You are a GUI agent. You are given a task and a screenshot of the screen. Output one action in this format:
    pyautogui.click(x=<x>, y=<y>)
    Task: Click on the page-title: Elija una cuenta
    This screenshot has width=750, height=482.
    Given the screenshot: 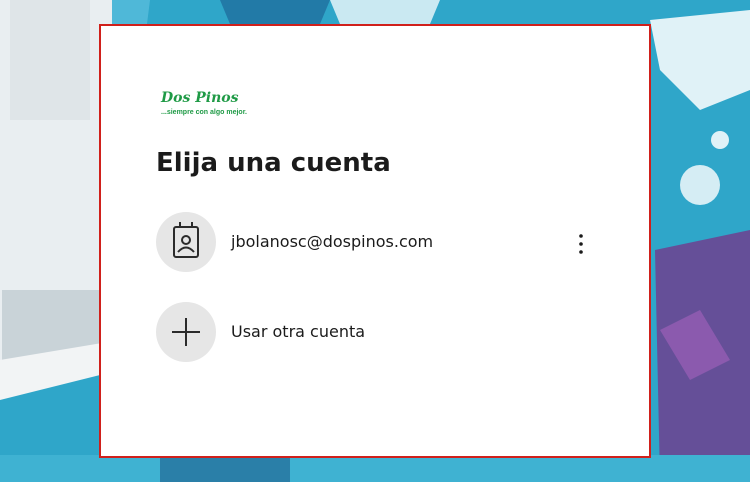 What is the action you would take?
    pyautogui.click(x=273, y=163)
    